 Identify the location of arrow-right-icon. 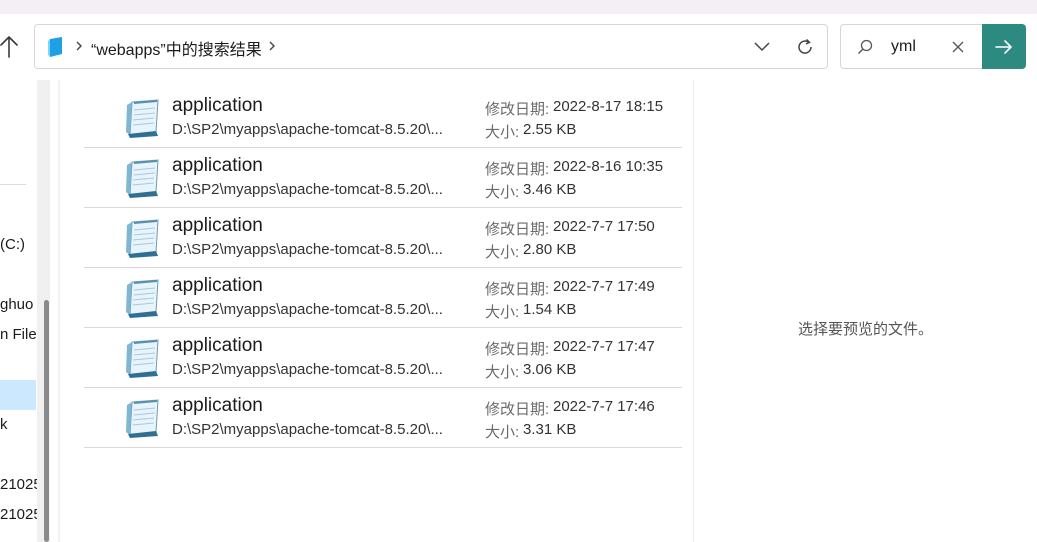
(1003, 47).